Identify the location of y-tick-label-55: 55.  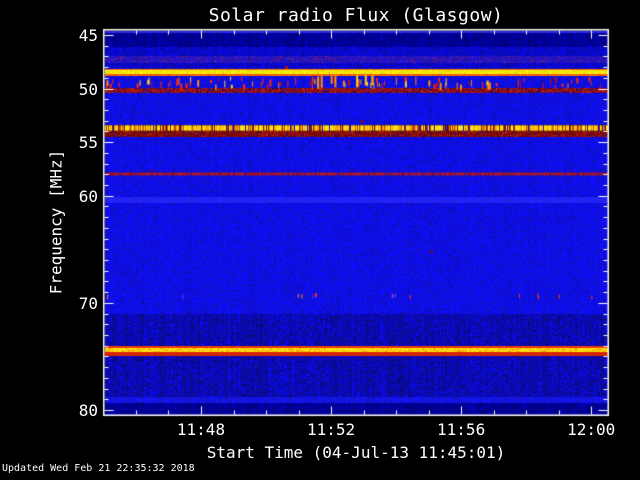
(88, 143).